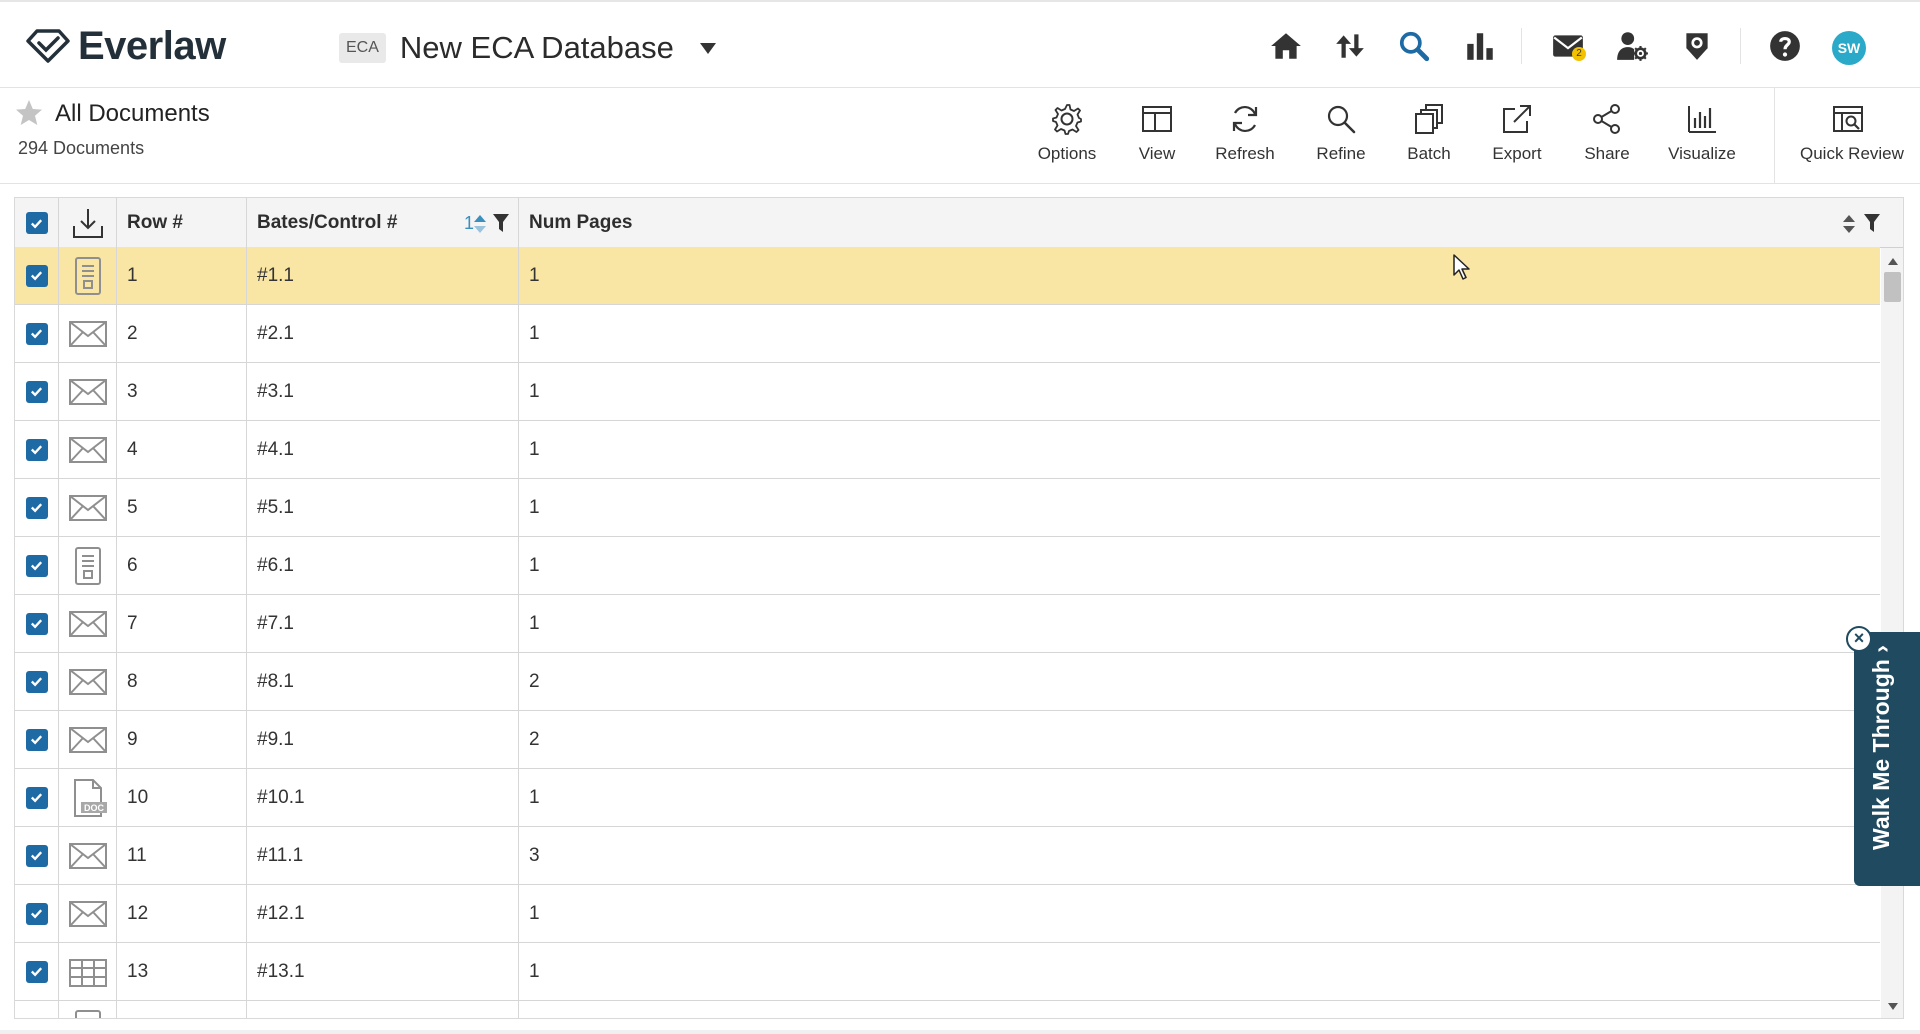 Image resolution: width=1920 pixels, height=1034 pixels. What do you see at coordinates (182, 223) in the screenshot?
I see `column-header-row-number: Row #` at bounding box center [182, 223].